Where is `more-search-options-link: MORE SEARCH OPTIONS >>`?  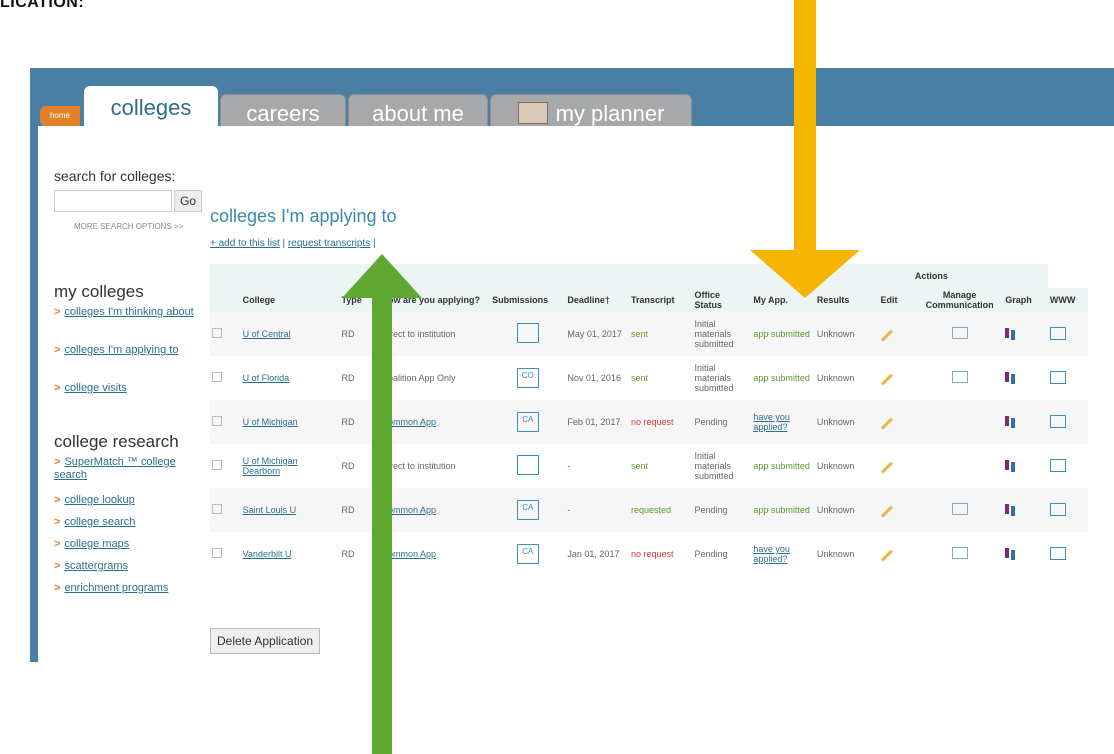 more-search-options-link: MORE SEARCH OPTIONS >> is located at coordinates (128, 226).